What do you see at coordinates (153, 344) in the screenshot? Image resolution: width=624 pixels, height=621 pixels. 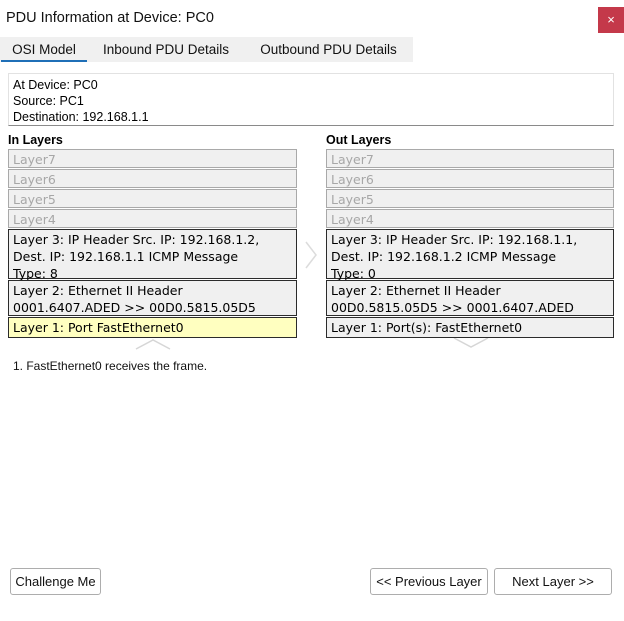 I see `arrow-up-icon` at bounding box center [153, 344].